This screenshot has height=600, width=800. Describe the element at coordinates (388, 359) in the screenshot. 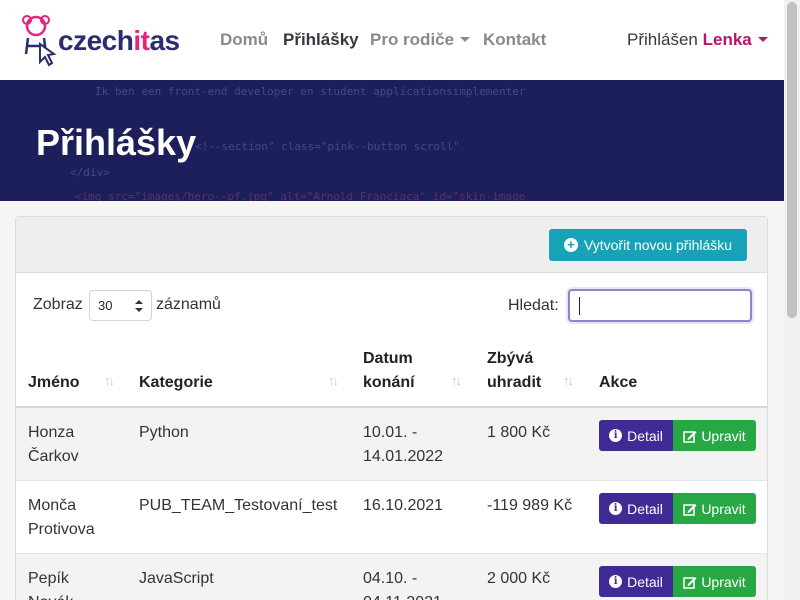

I see `column-header-date-line1: Datum` at that location.